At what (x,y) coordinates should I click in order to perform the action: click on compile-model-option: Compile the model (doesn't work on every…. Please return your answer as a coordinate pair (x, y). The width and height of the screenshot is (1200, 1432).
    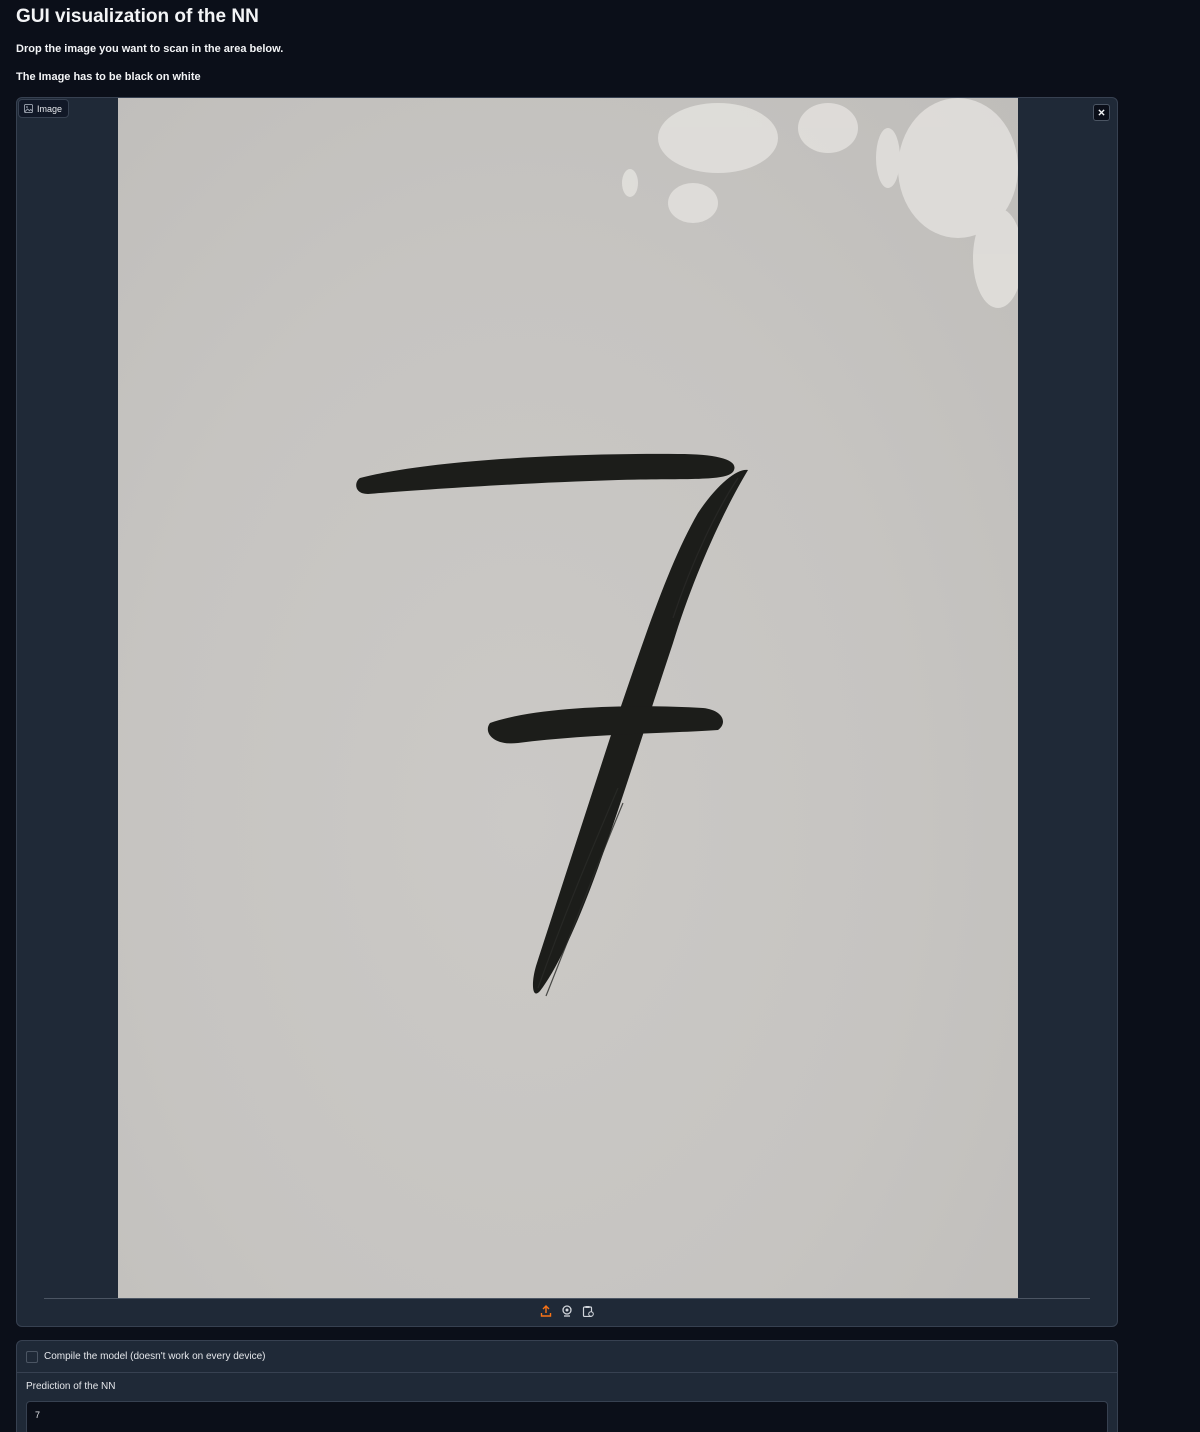
    Looking at the image, I should click on (145, 1356).